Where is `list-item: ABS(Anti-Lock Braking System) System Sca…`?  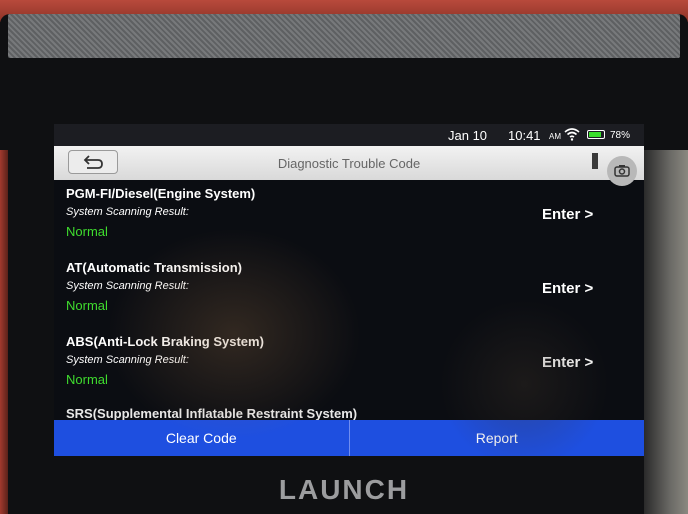
list-item: ABS(Anti-Lock Braking System) System Sca… is located at coordinates (349, 365).